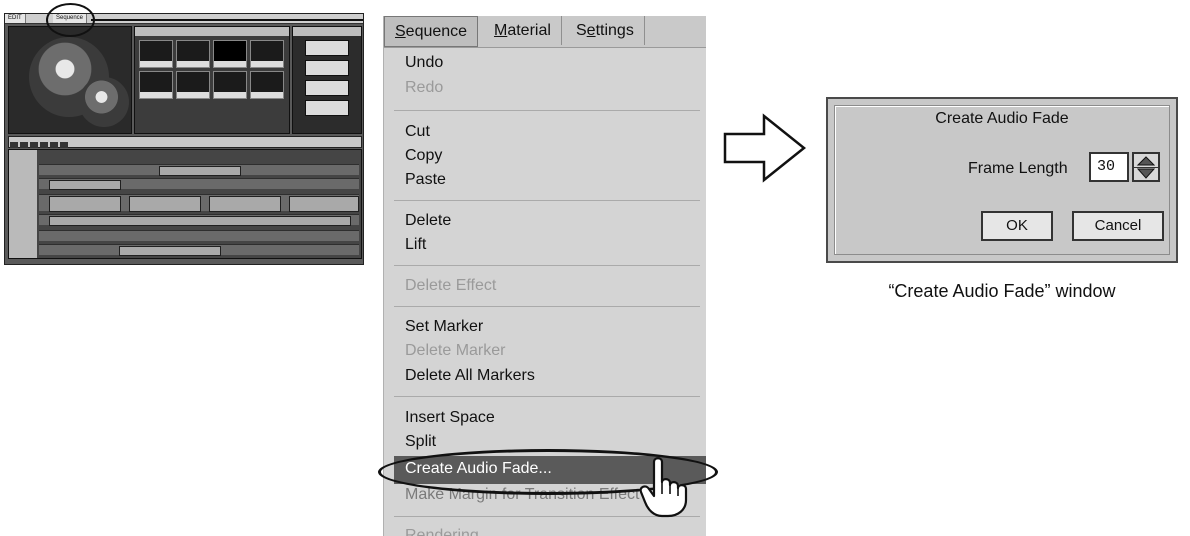 The image size is (1190, 536). Describe the element at coordinates (227, 20) in the screenshot. I see `callout-line` at that location.